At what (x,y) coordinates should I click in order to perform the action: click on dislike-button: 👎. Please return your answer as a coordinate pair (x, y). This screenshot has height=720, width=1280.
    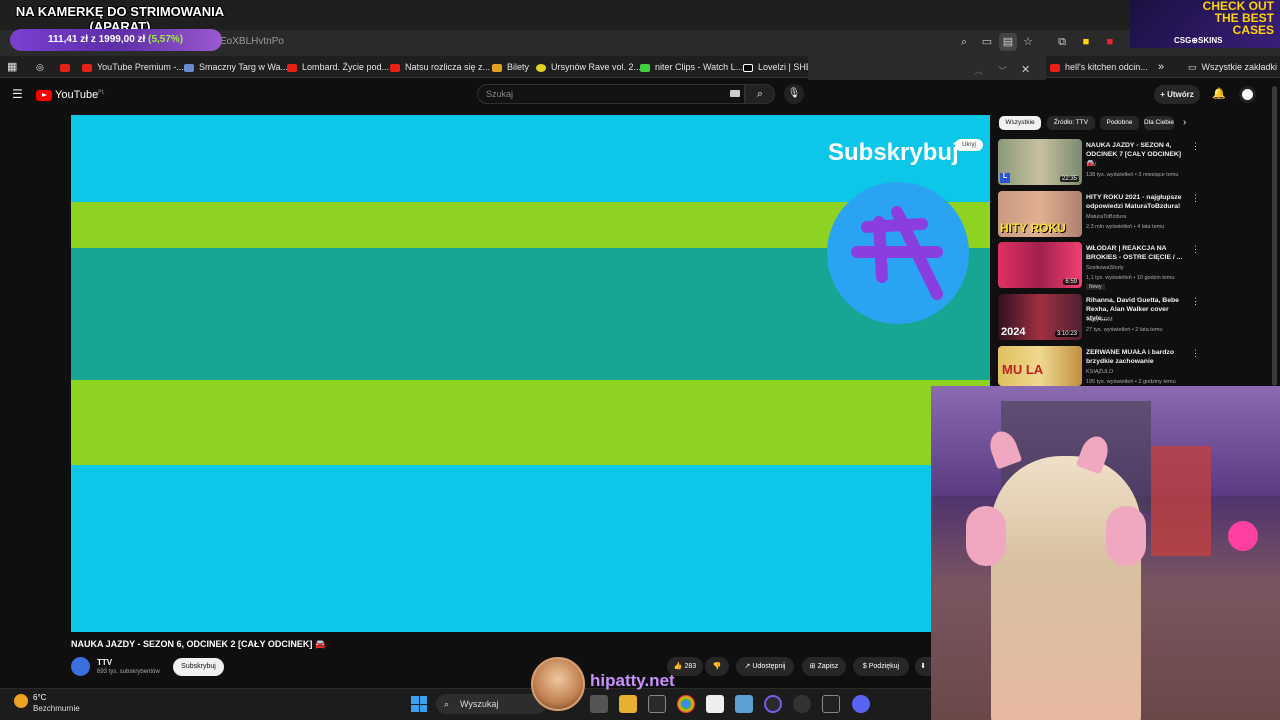
    Looking at the image, I should click on (717, 666).